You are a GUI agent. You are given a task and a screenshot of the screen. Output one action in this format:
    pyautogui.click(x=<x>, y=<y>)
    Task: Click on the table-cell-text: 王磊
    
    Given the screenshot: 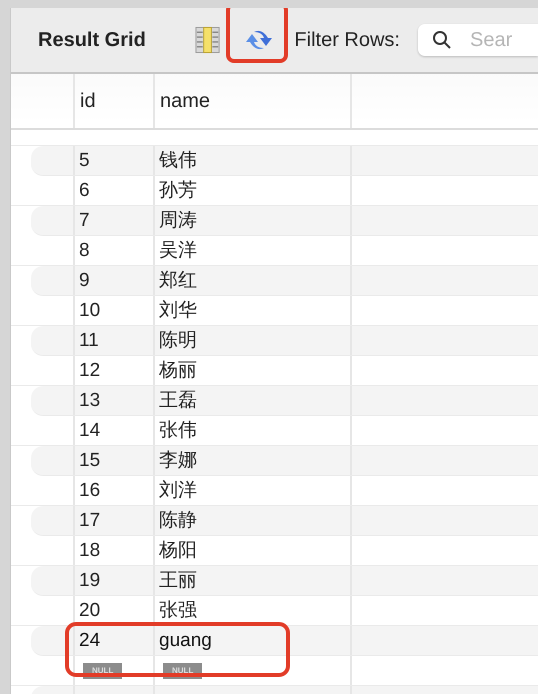 What is the action you would take?
    pyautogui.click(x=178, y=400)
    